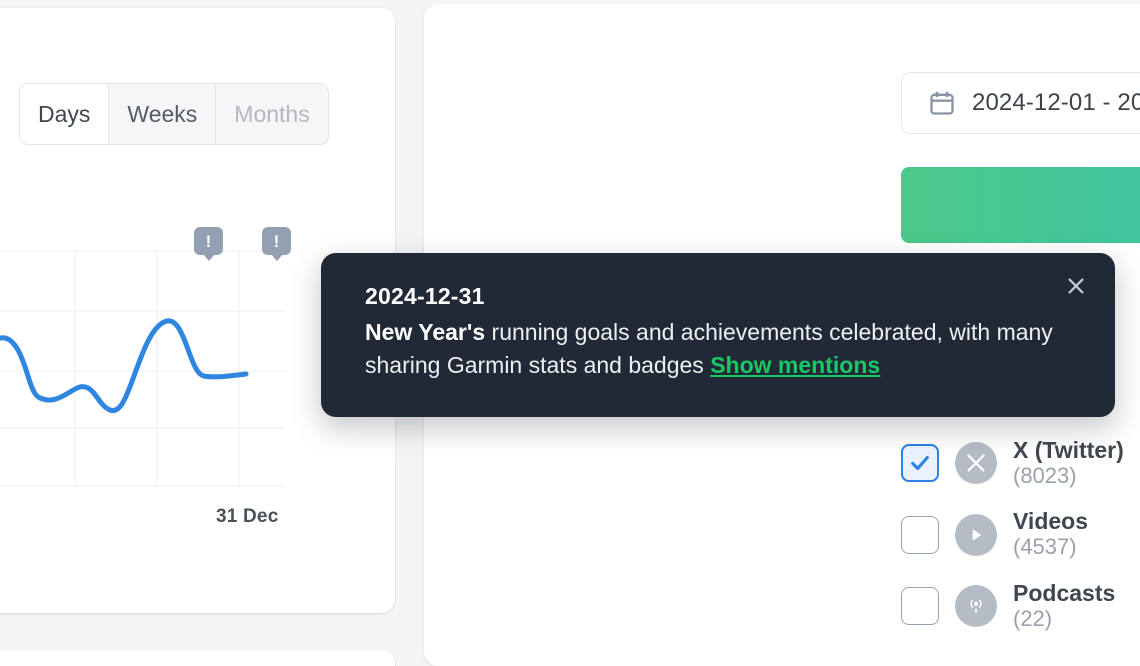  I want to click on x-twitter-icon, so click(976, 463).